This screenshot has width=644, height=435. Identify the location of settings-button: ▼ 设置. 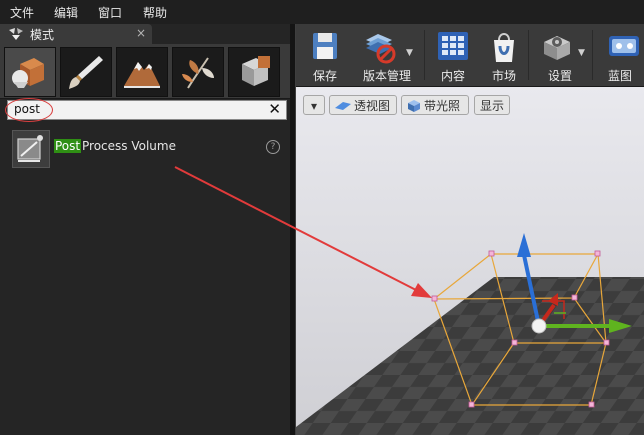
(560, 55).